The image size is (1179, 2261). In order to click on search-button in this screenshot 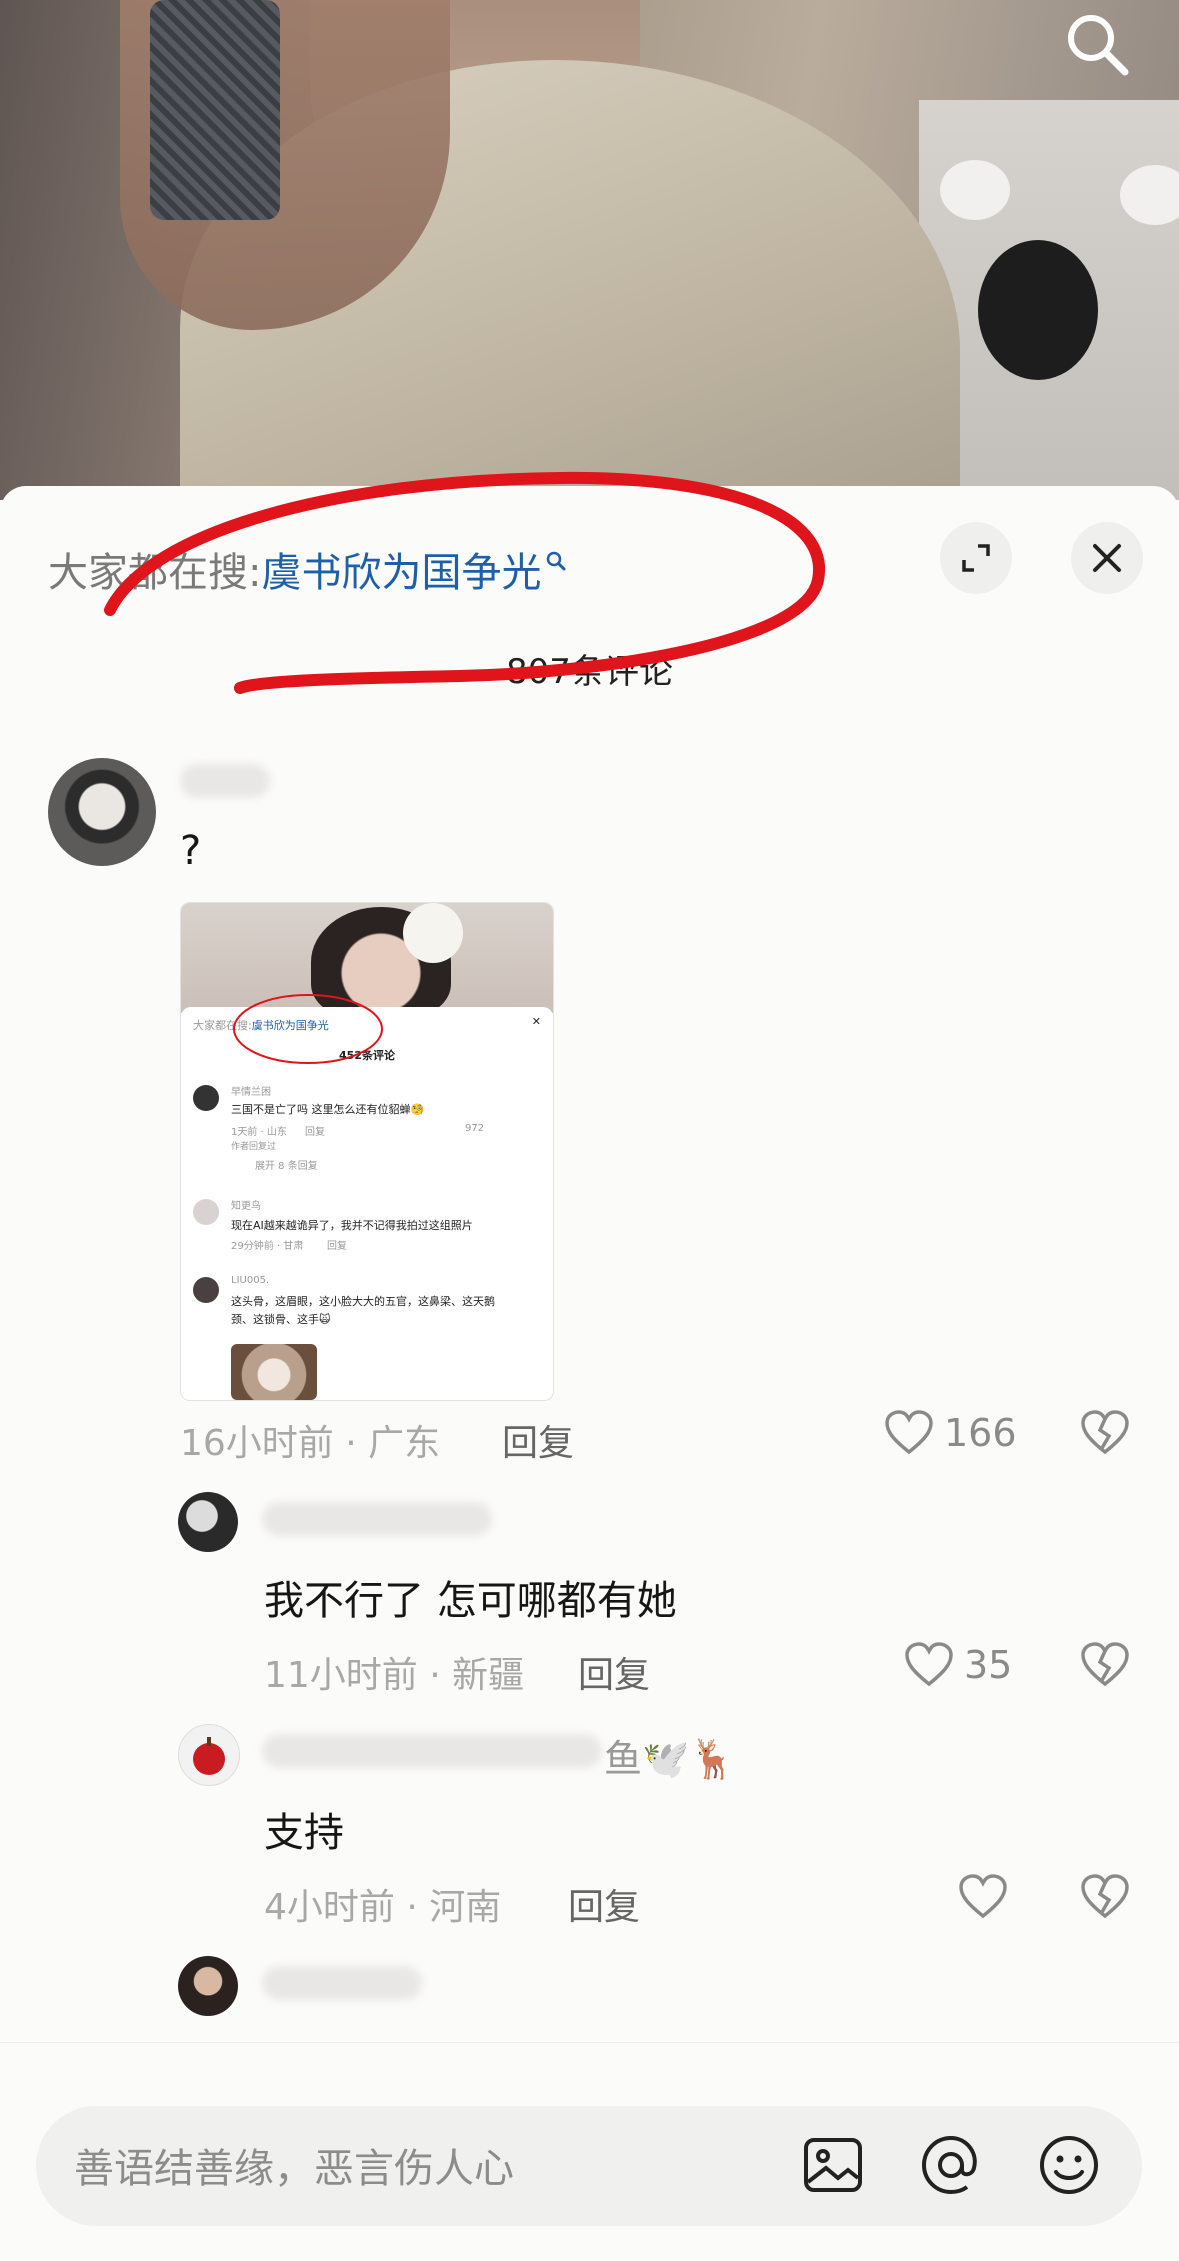, I will do `click(1099, 43)`.